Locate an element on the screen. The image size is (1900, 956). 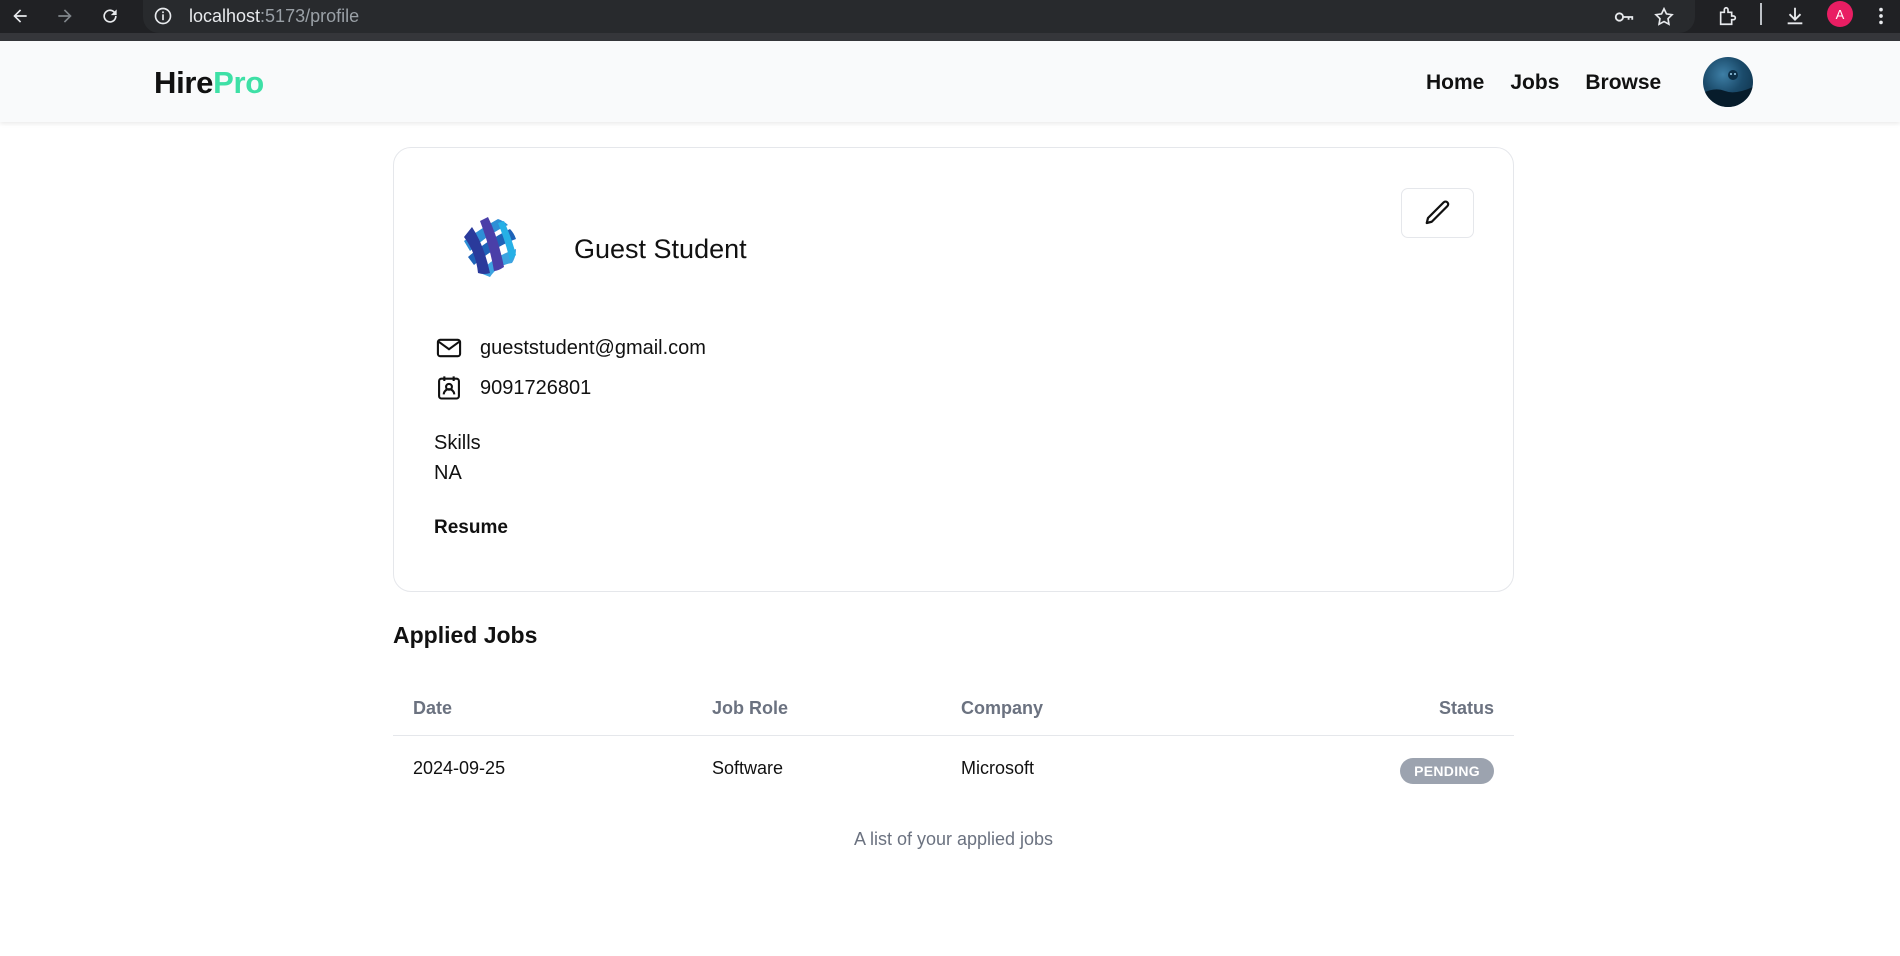
email-row: gueststudent@gmail.com is located at coordinates (570, 348).